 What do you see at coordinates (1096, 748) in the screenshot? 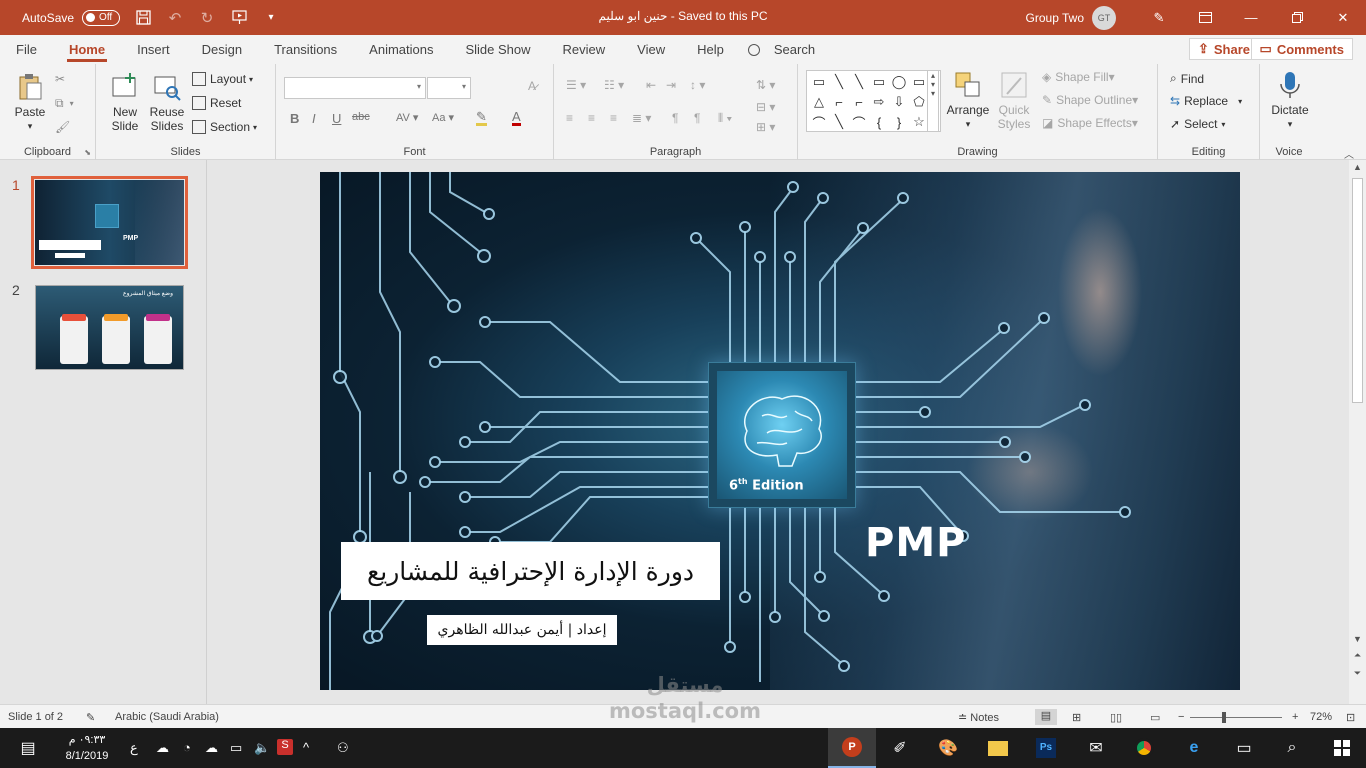
I see `mail-icon: ✉` at bounding box center [1096, 748].